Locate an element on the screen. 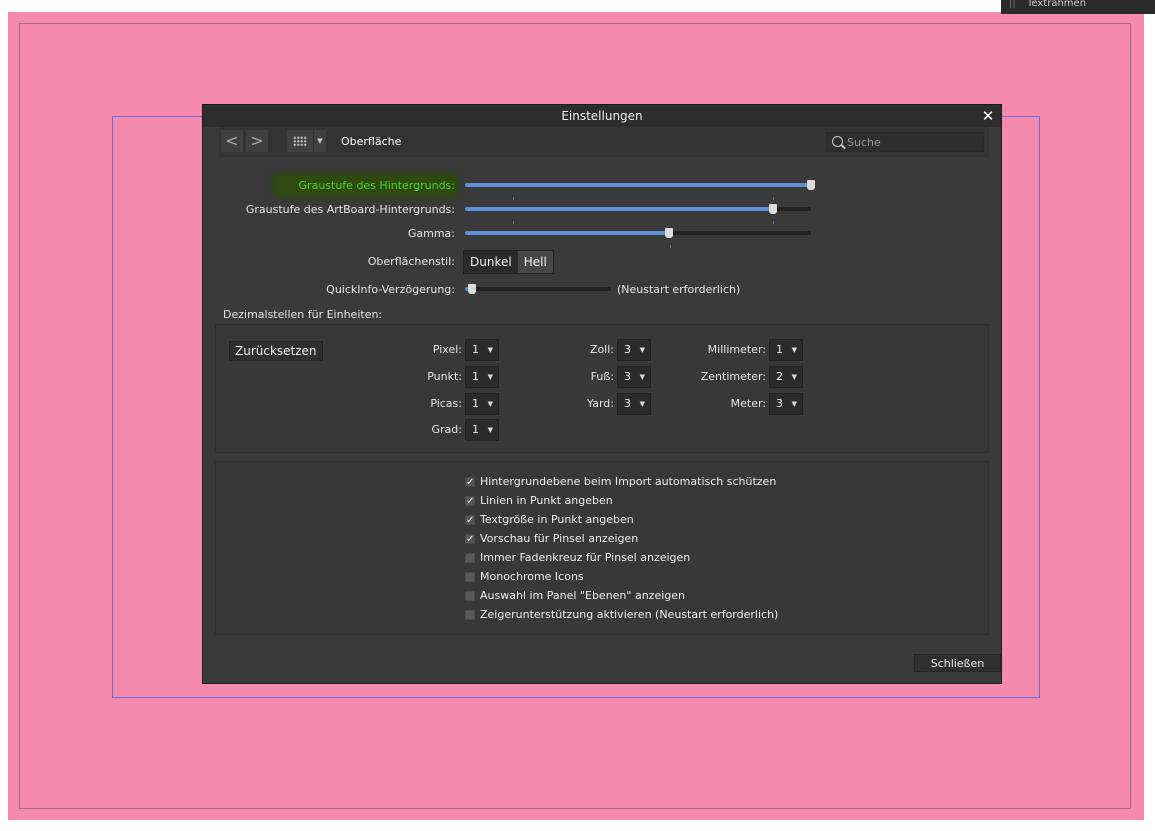 This screenshot has width=1155, height=831. reset-button: Zurücksetzen is located at coordinates (276, 351).